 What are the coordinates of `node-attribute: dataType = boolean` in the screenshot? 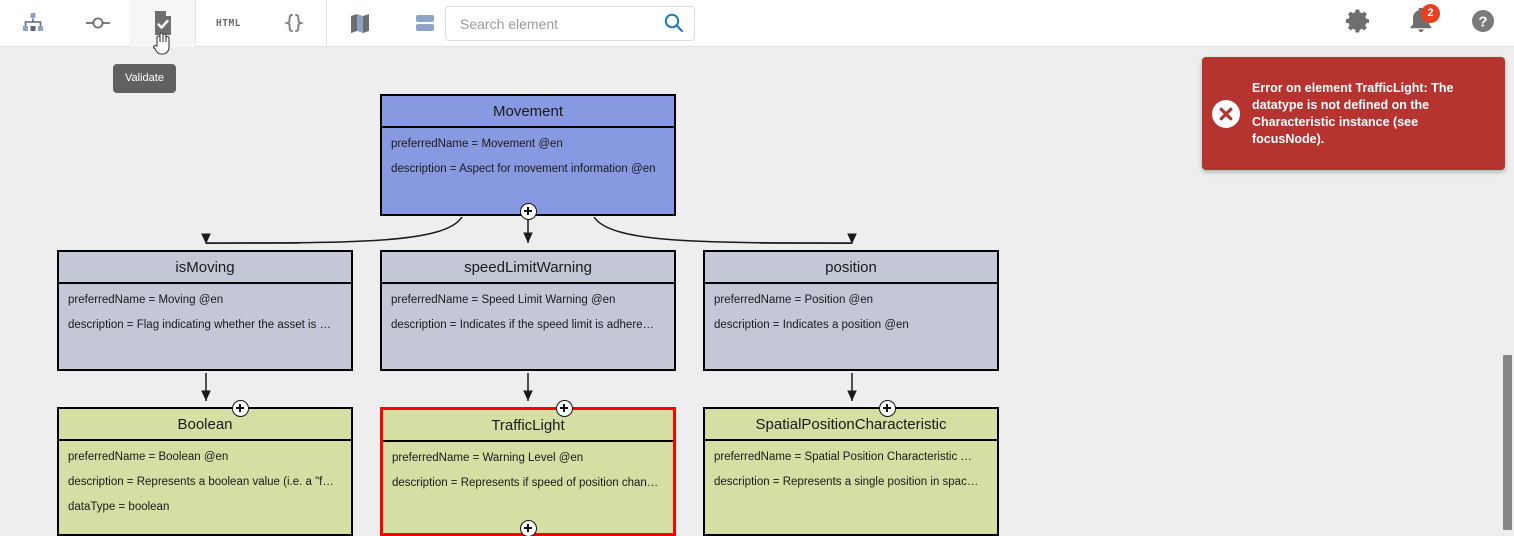 It's located at (119, 507).